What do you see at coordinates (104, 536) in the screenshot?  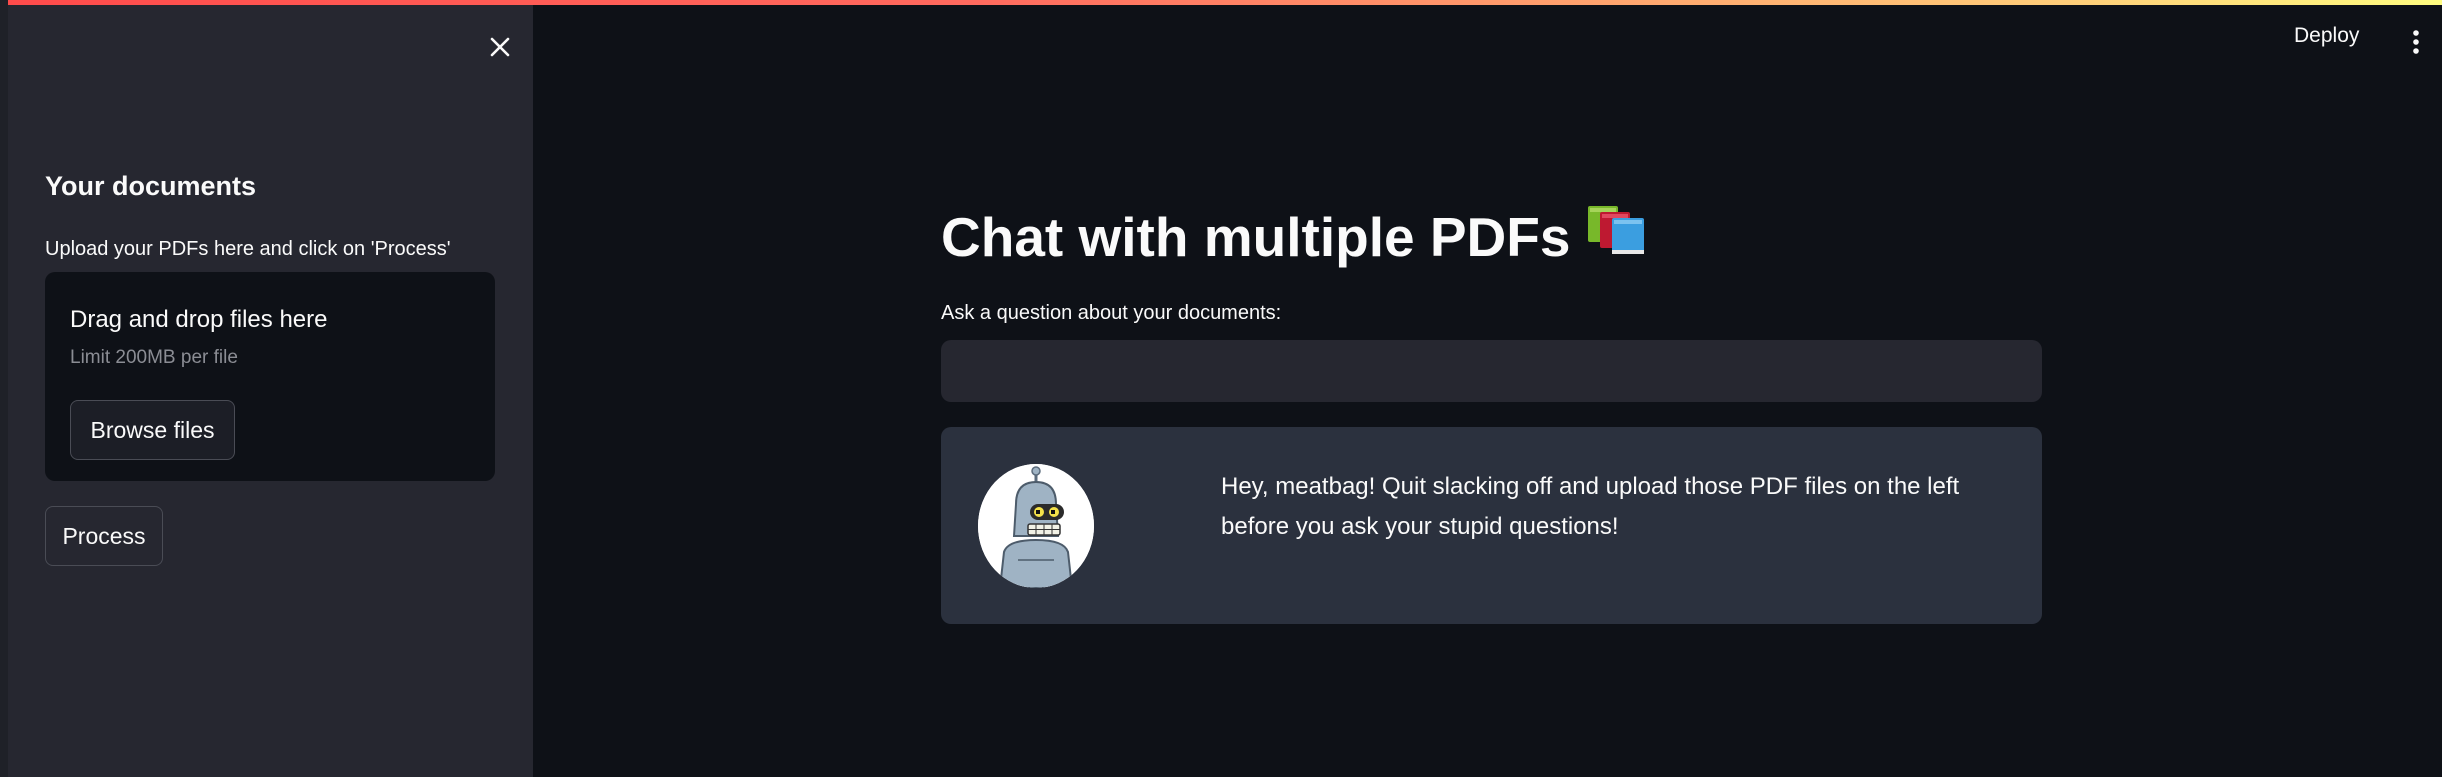 I see `process-button: Process` at bounding box center [104, 536].